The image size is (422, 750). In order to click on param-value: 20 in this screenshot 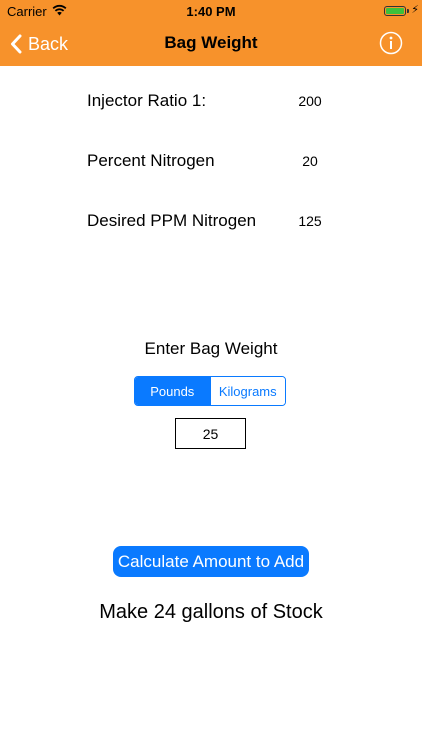, I will do `click(310, 161)`.